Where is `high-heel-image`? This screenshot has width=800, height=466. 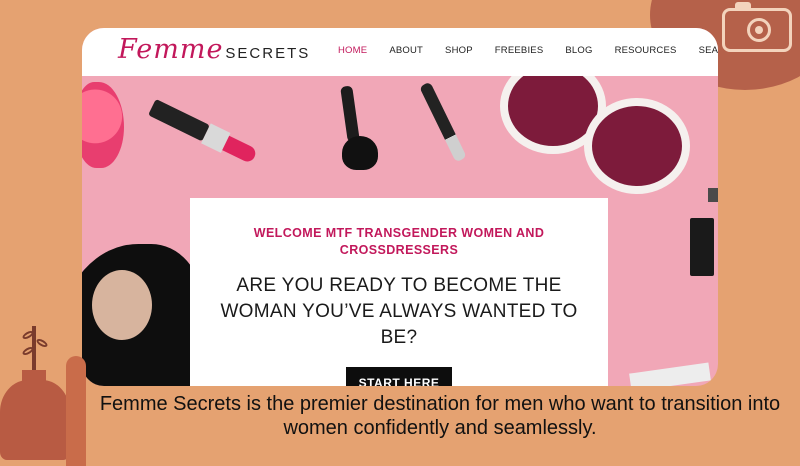 high-heel-image is located at coordinates (142, 315).